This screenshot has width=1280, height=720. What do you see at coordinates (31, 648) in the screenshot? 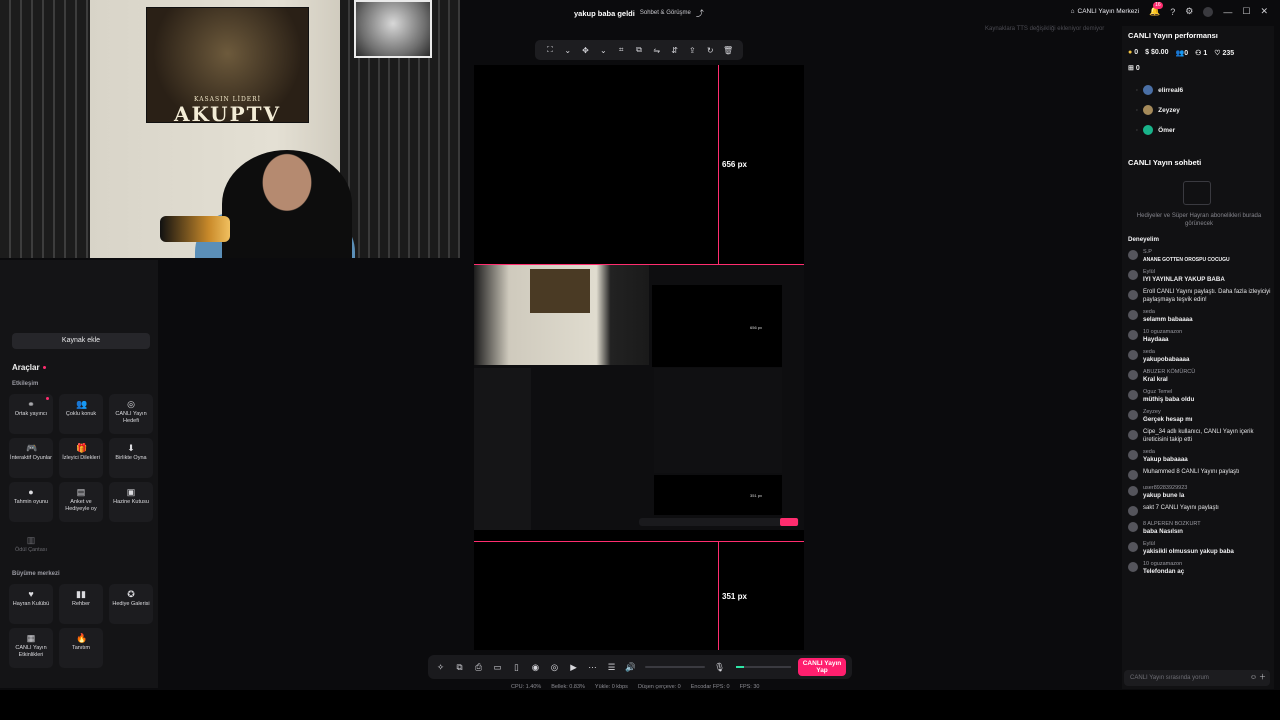
I see `tool-live-events: ▦ CANLI Yayın Etkinlikleri` at bounding box center [31, 648].